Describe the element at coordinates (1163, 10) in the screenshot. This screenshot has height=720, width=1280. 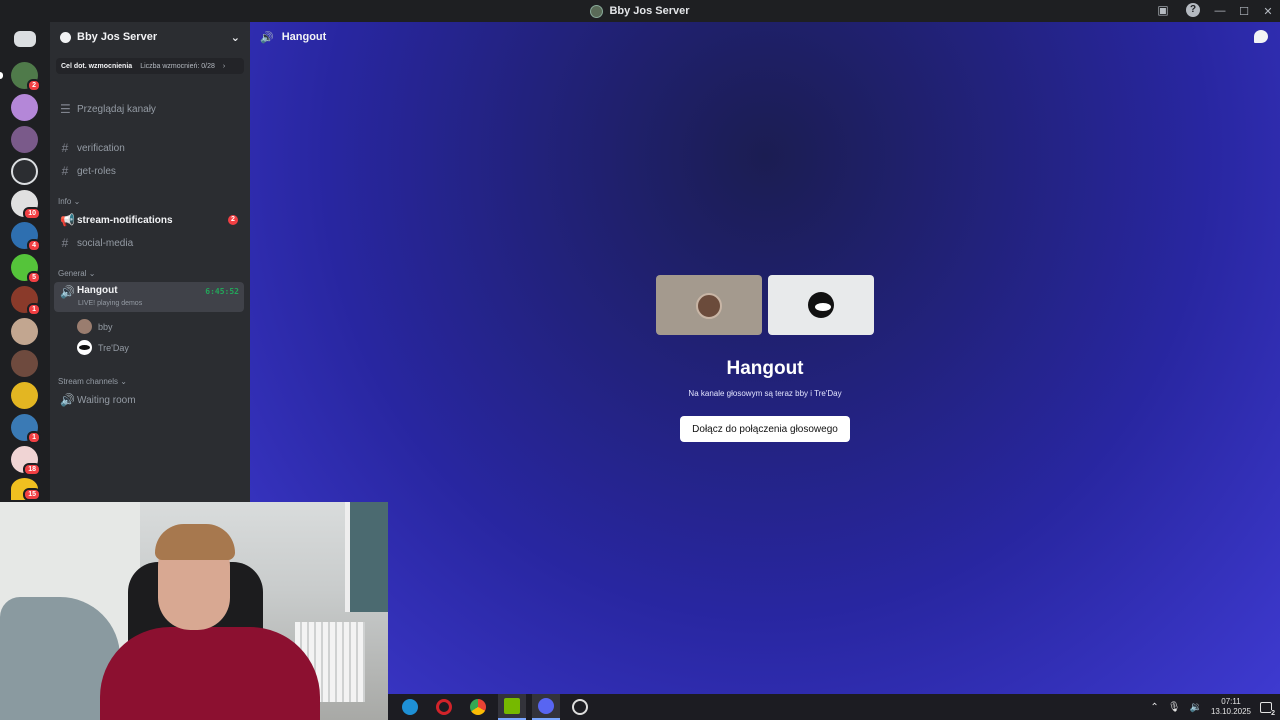
I see `inbox-icon: ▣` at that location.